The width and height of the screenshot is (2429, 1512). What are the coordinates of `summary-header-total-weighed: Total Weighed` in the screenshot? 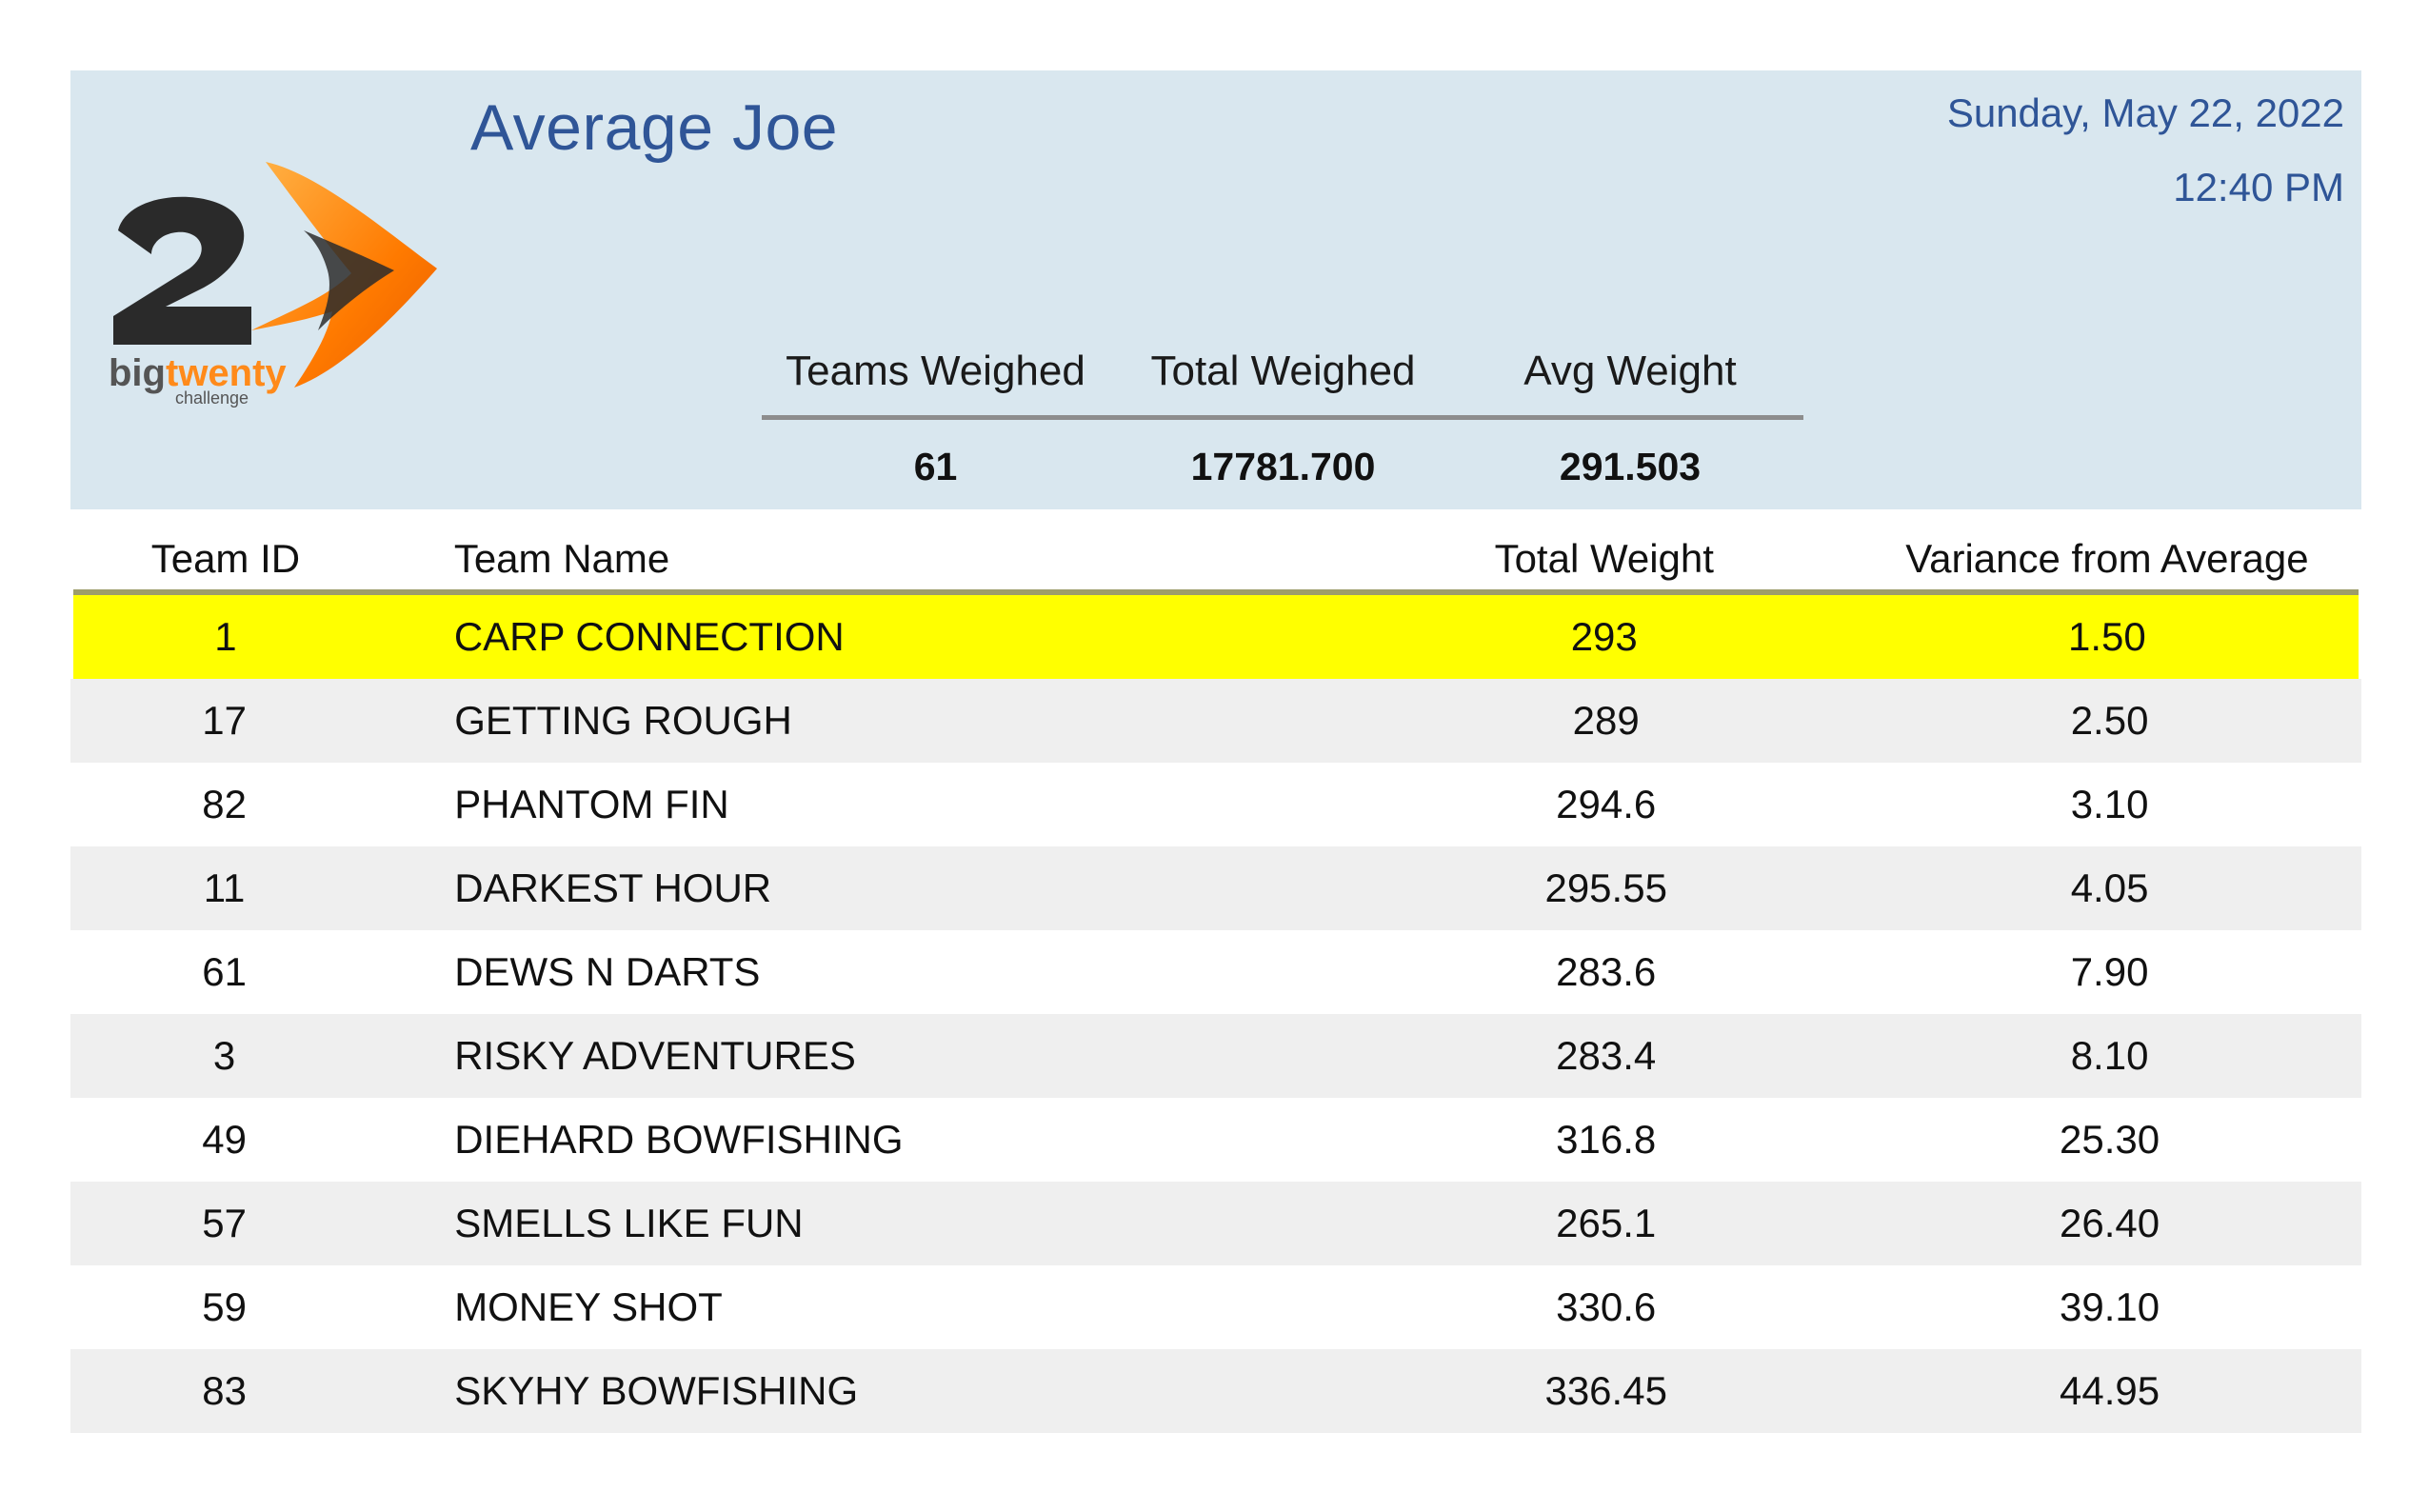 It's located at (1283, 371).